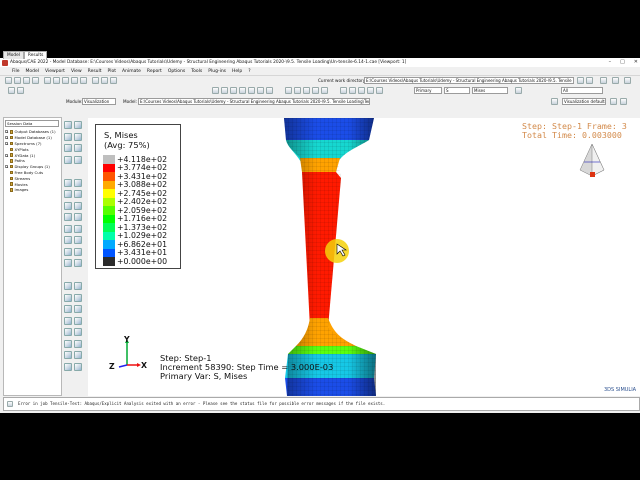 This screenshot has width=640, height=480. Describe the element at coordinates (428, 90) in the screenshot. I see `primary-select: Primary` at that location.